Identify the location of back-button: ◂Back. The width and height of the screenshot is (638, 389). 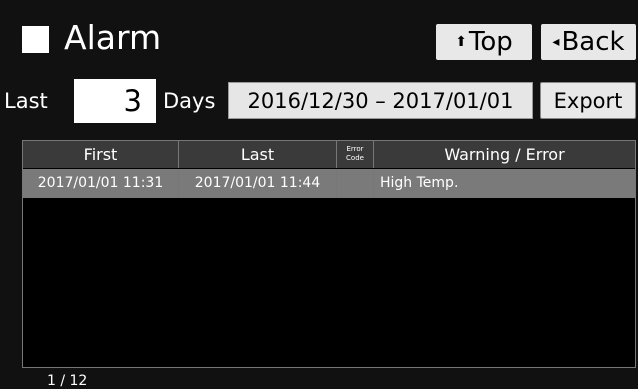
(588, 42).